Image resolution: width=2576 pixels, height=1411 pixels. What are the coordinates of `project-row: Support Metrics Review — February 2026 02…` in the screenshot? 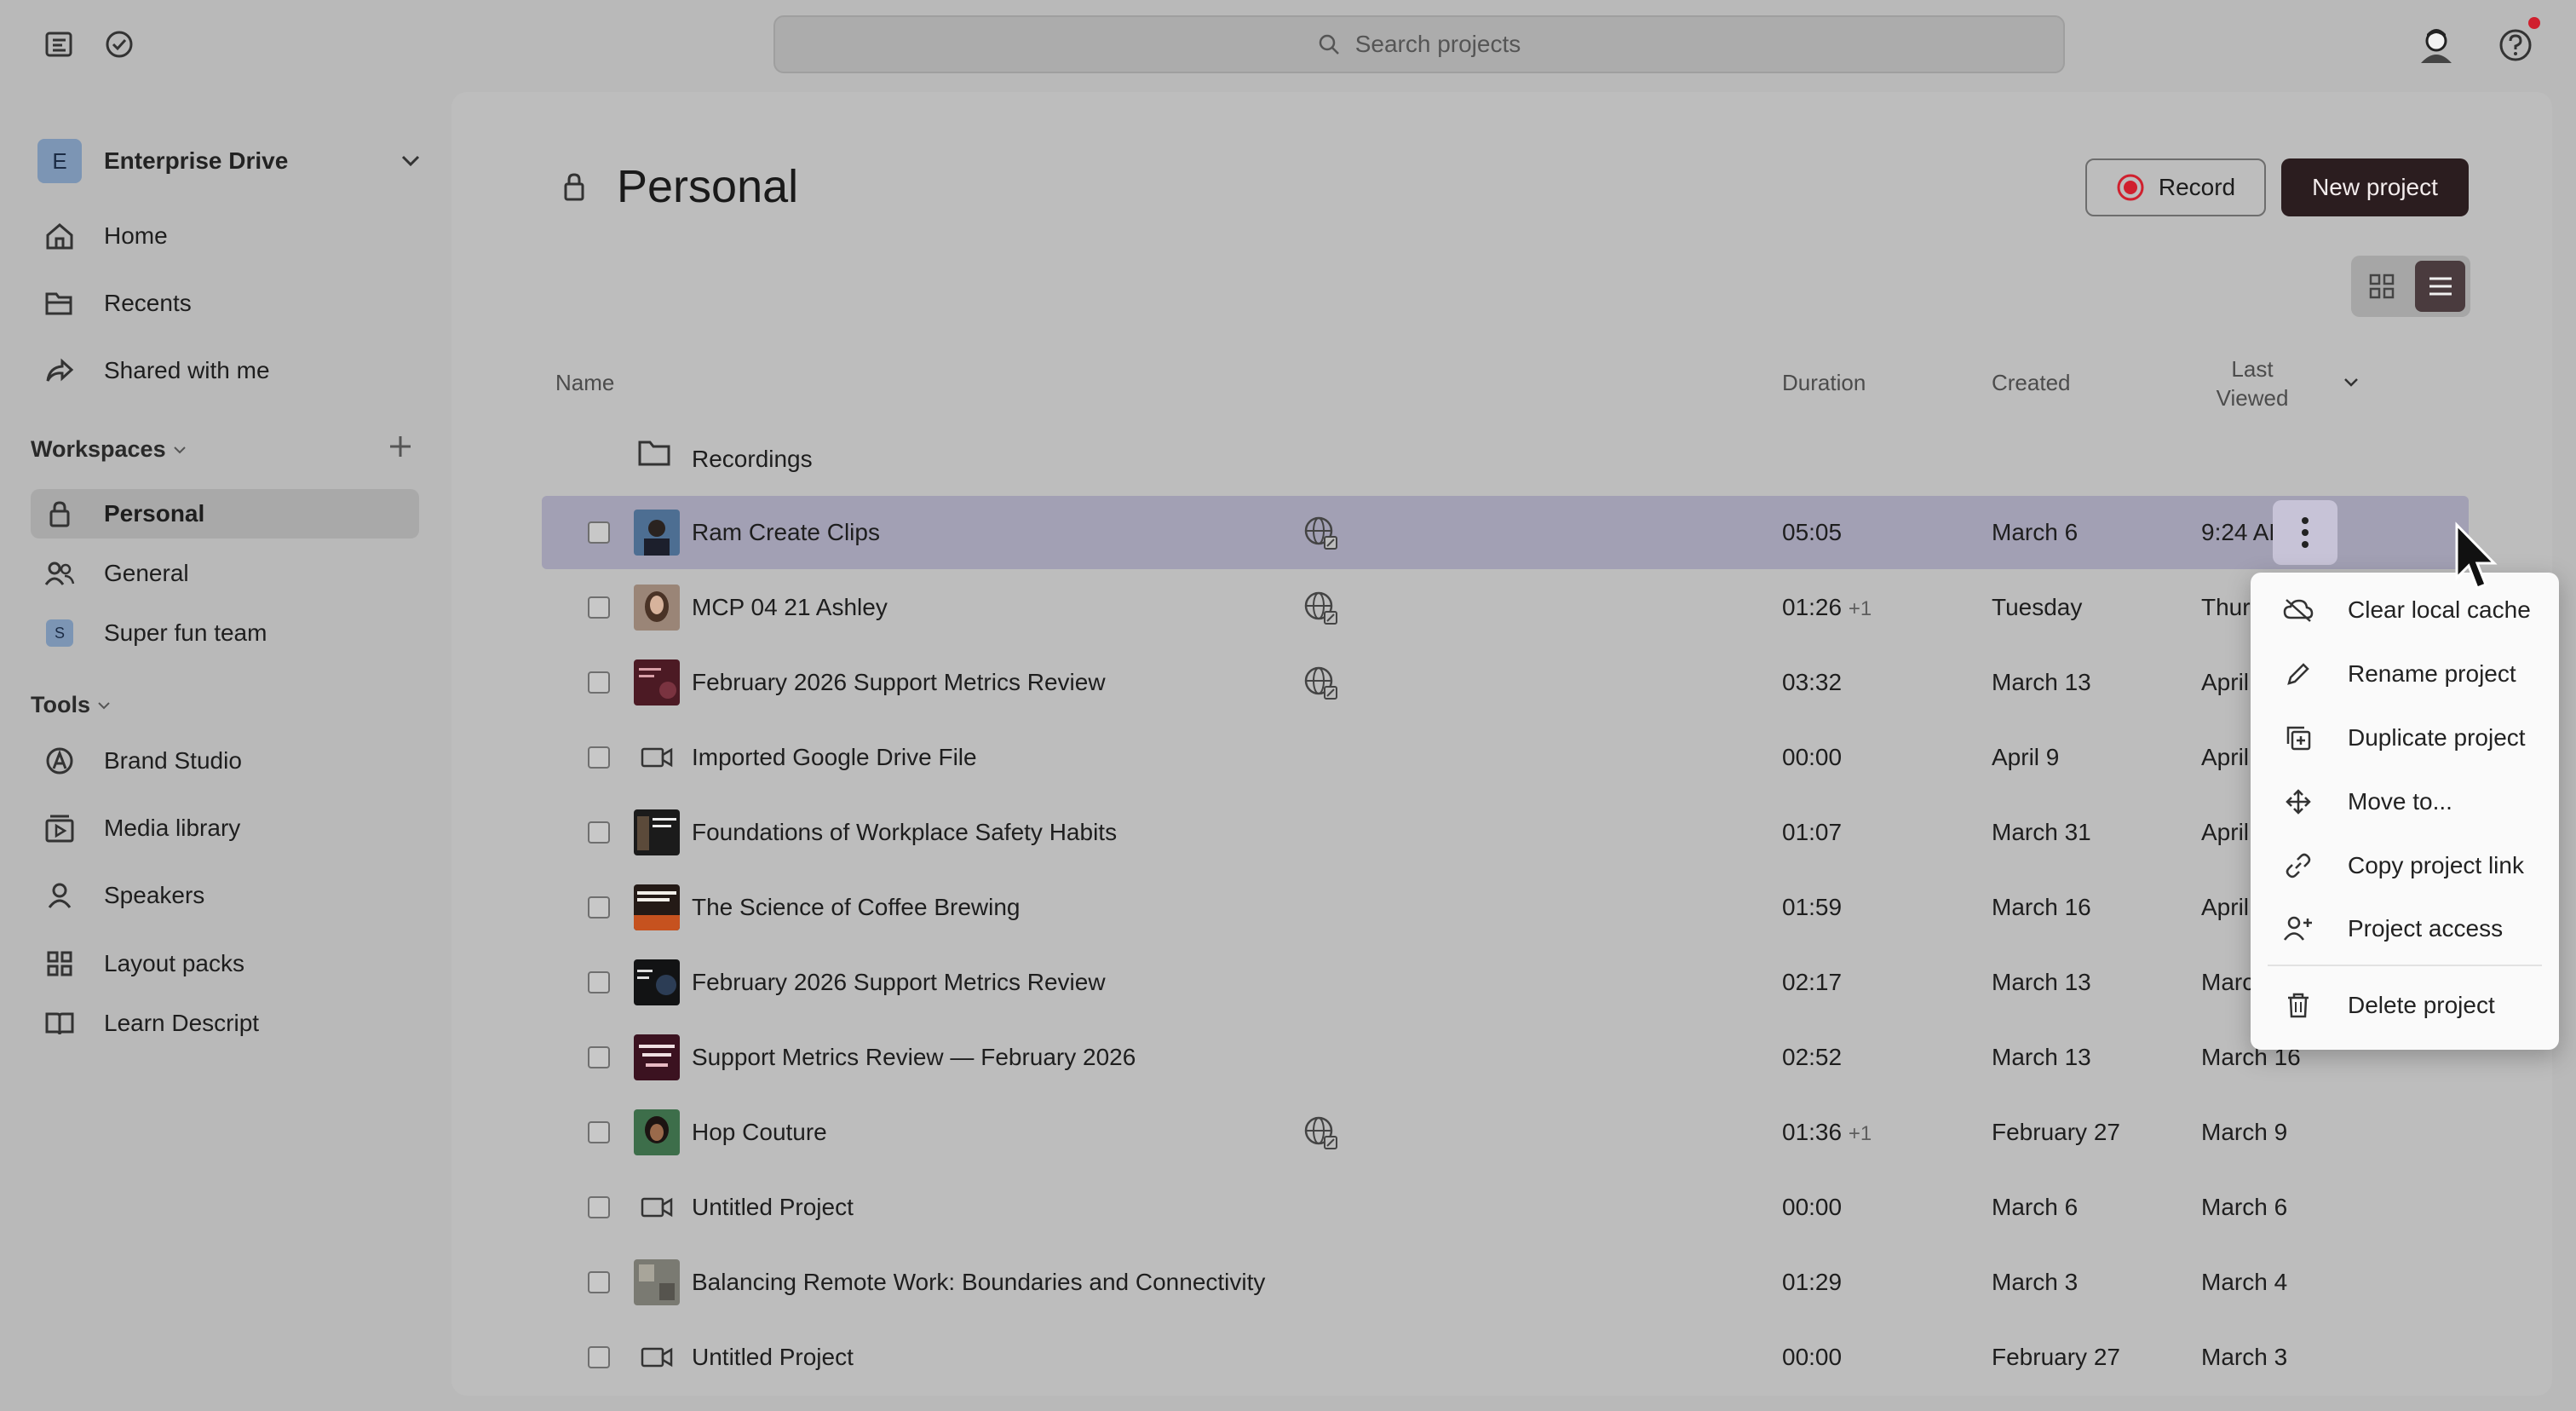 It's located at (1506, 1057).